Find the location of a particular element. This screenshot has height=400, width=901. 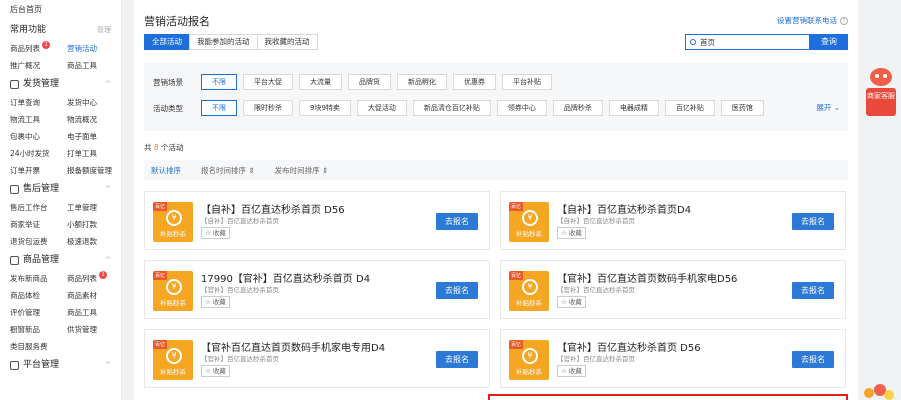

tab-all-activities: 全部活动 is located at coordinates (167, 42).